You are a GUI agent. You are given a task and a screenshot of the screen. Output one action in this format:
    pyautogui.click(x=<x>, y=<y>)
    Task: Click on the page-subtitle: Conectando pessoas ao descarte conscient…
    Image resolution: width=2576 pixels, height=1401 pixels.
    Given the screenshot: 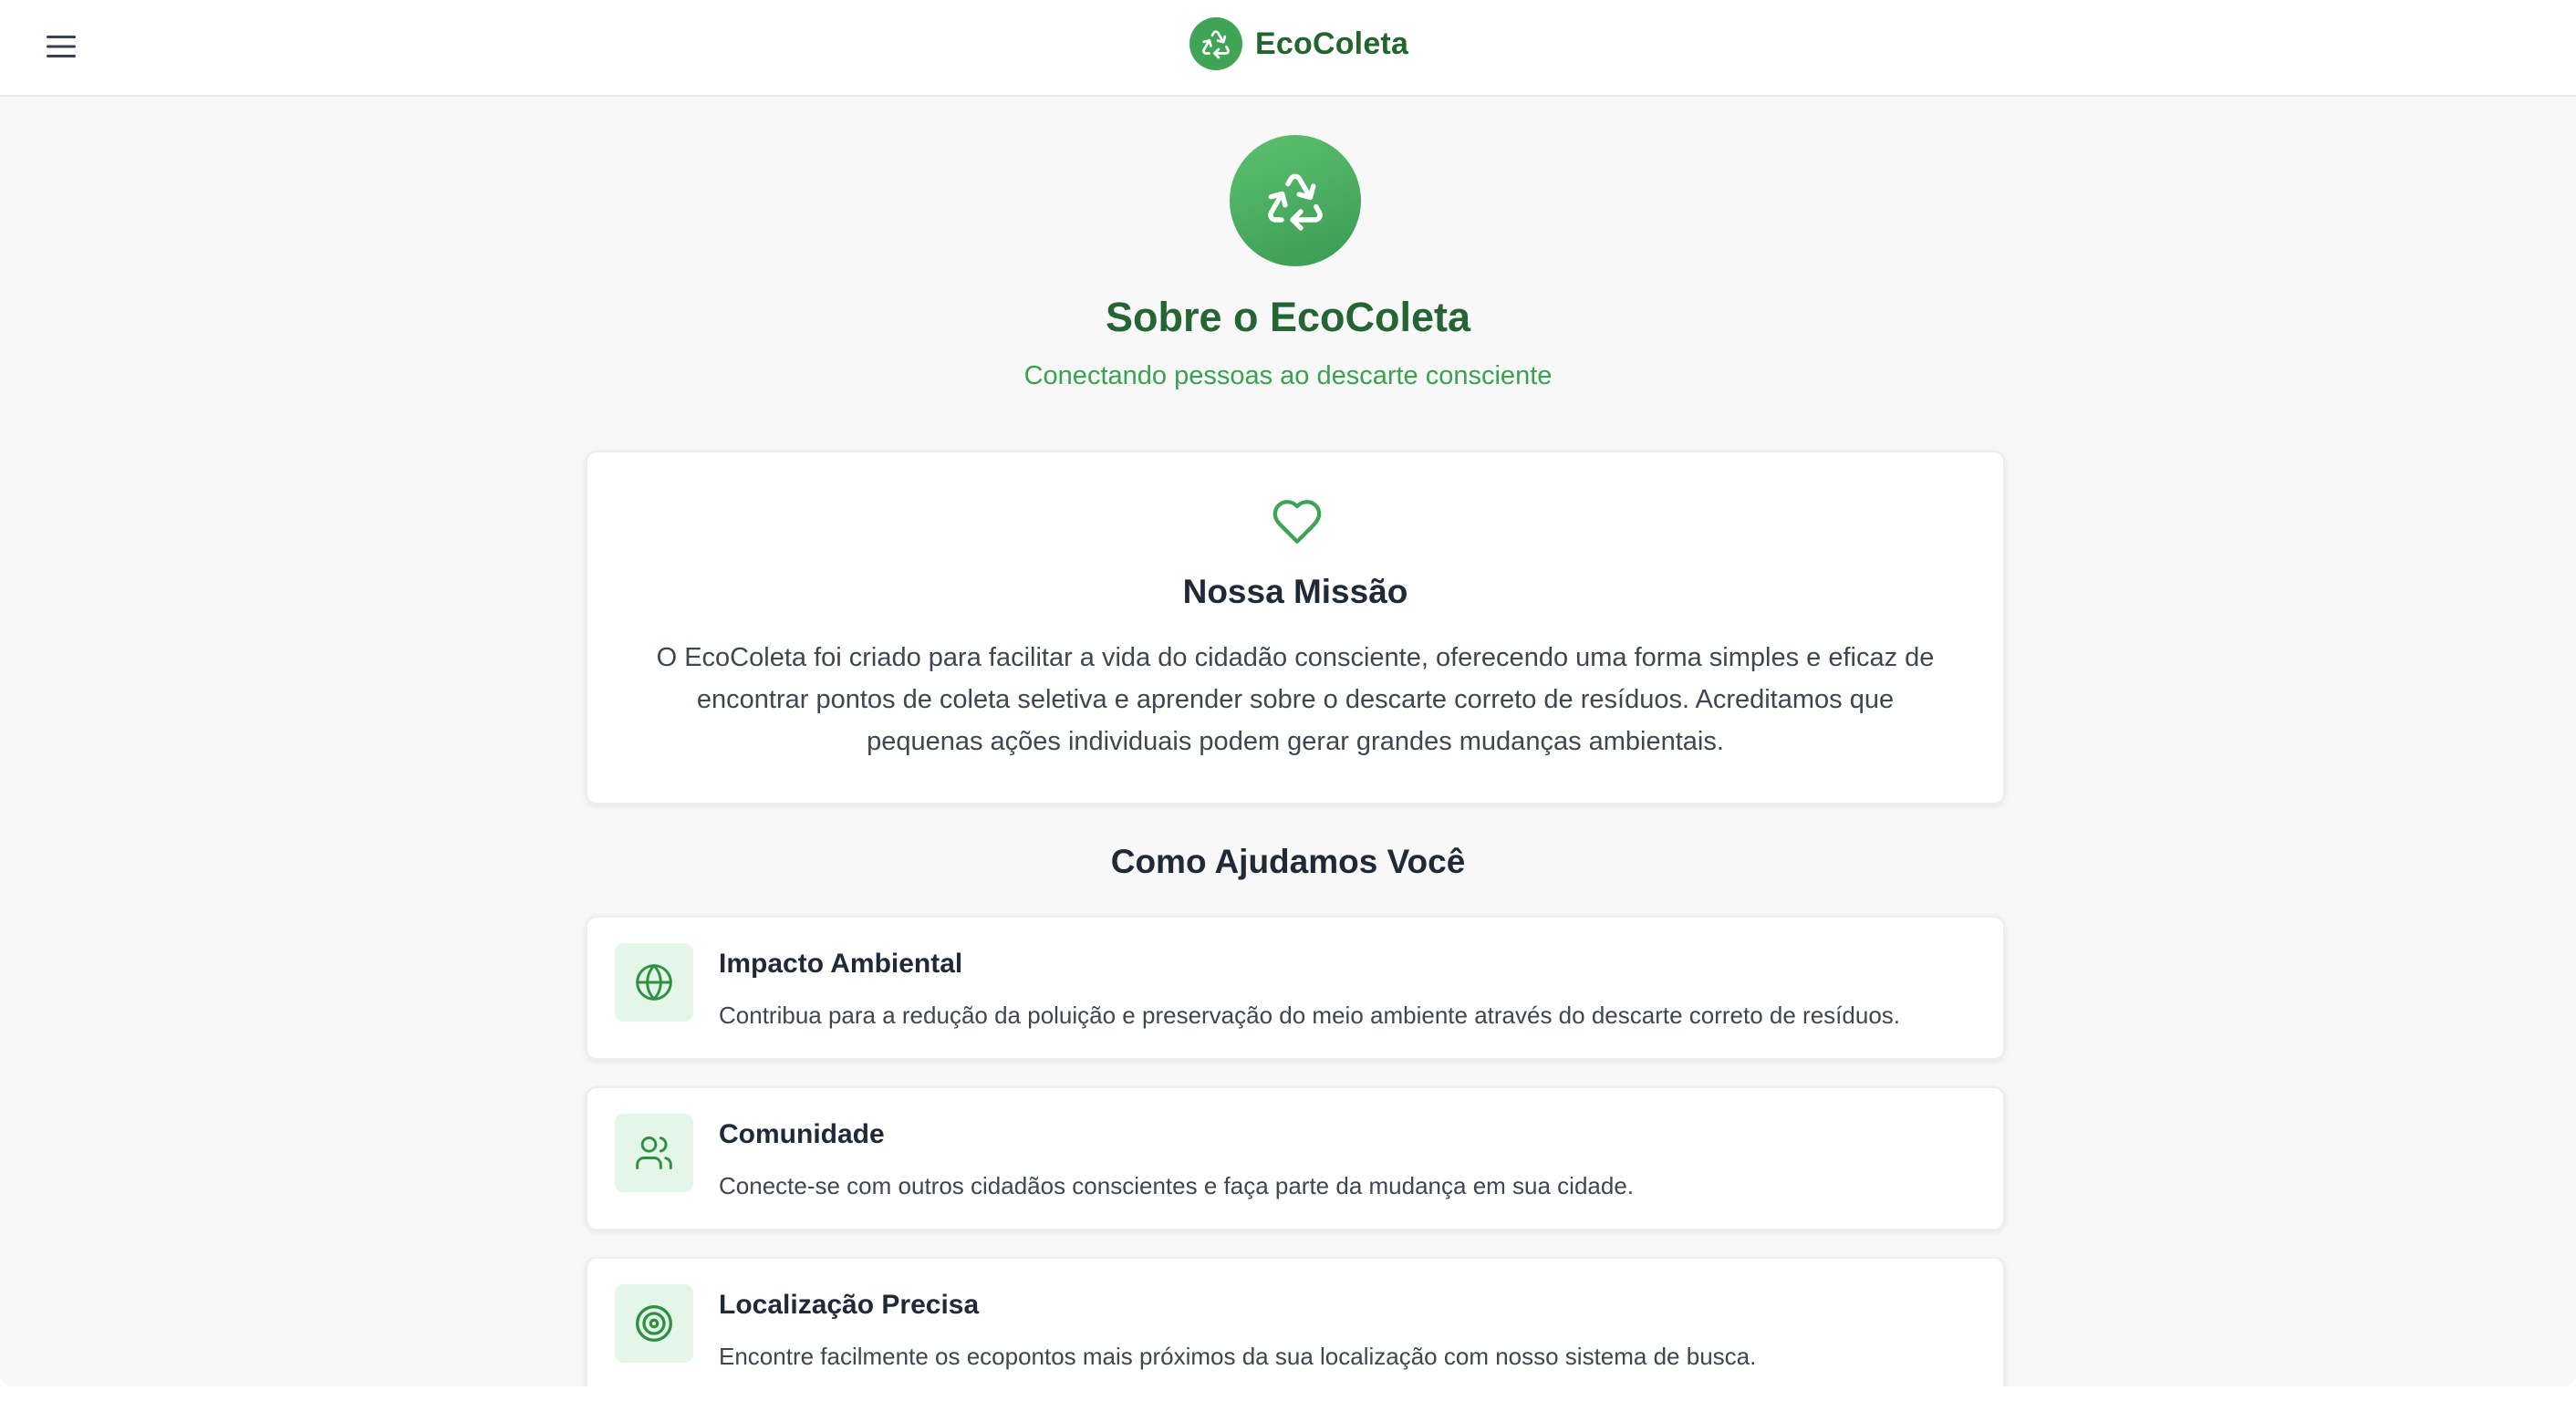 What is the action you would take?
    pyautogui.click(x=1288, y=376)
    